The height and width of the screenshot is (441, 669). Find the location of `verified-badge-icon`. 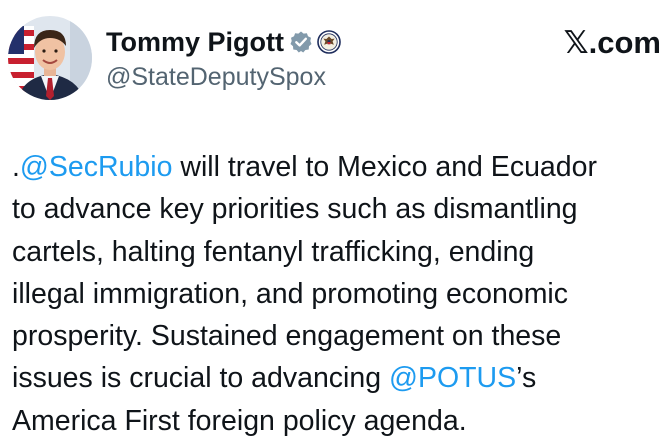

verified-badge-icon is located at coordinates (301, 42).